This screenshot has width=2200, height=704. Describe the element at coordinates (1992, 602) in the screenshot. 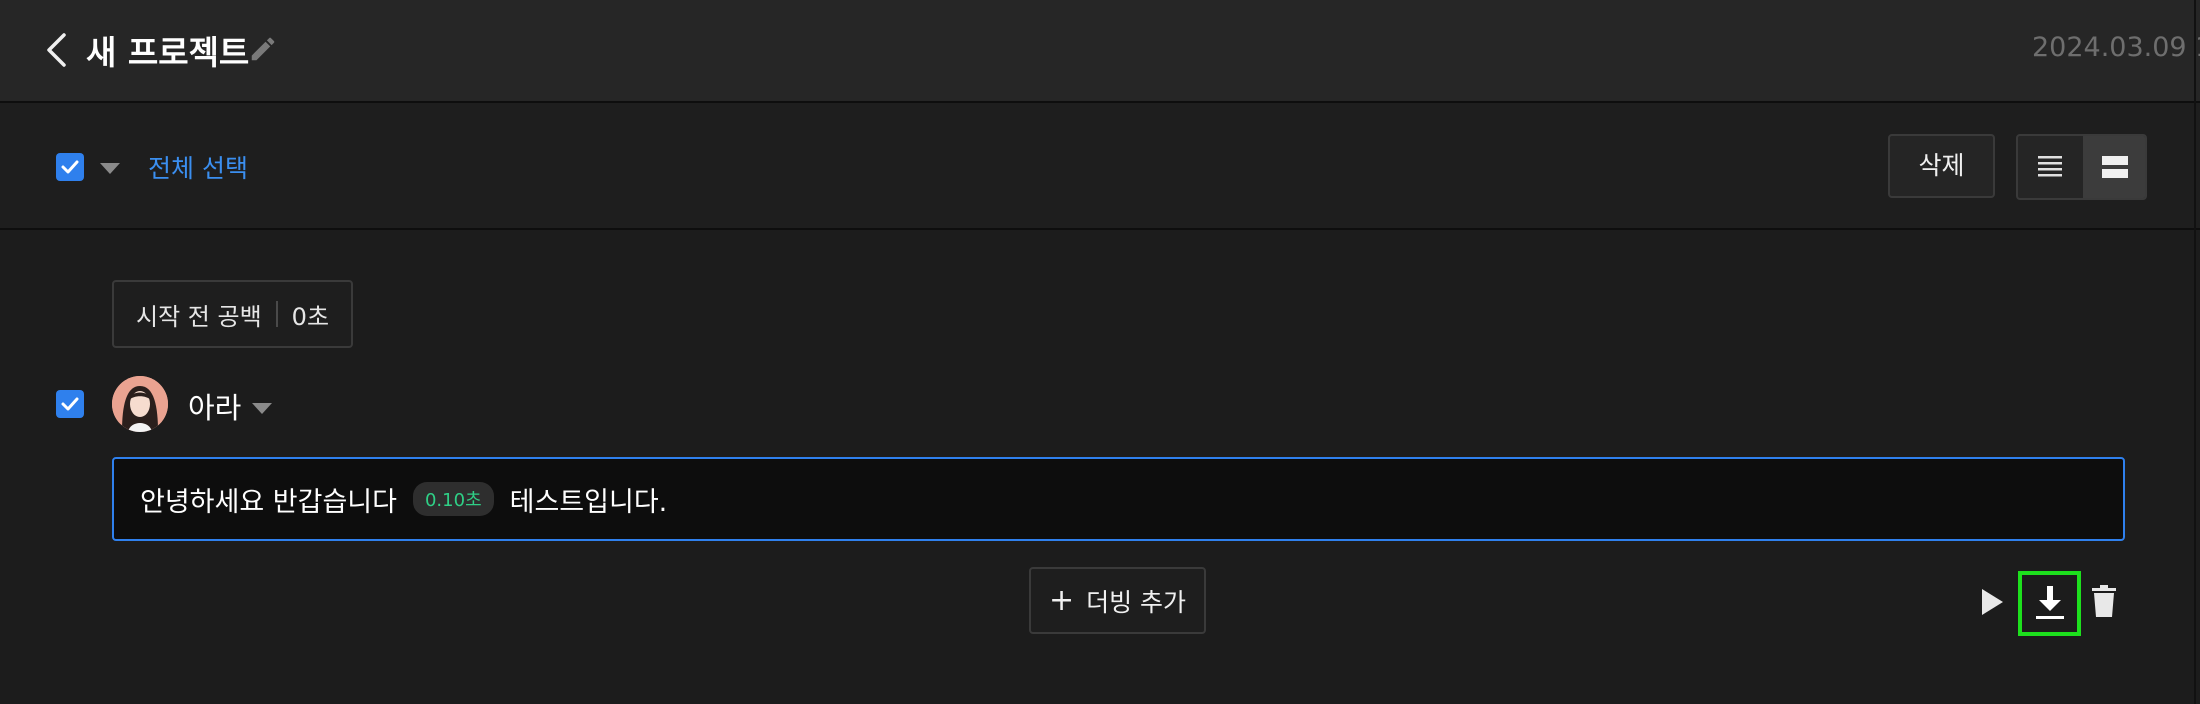

I see `play-icon` at that location.